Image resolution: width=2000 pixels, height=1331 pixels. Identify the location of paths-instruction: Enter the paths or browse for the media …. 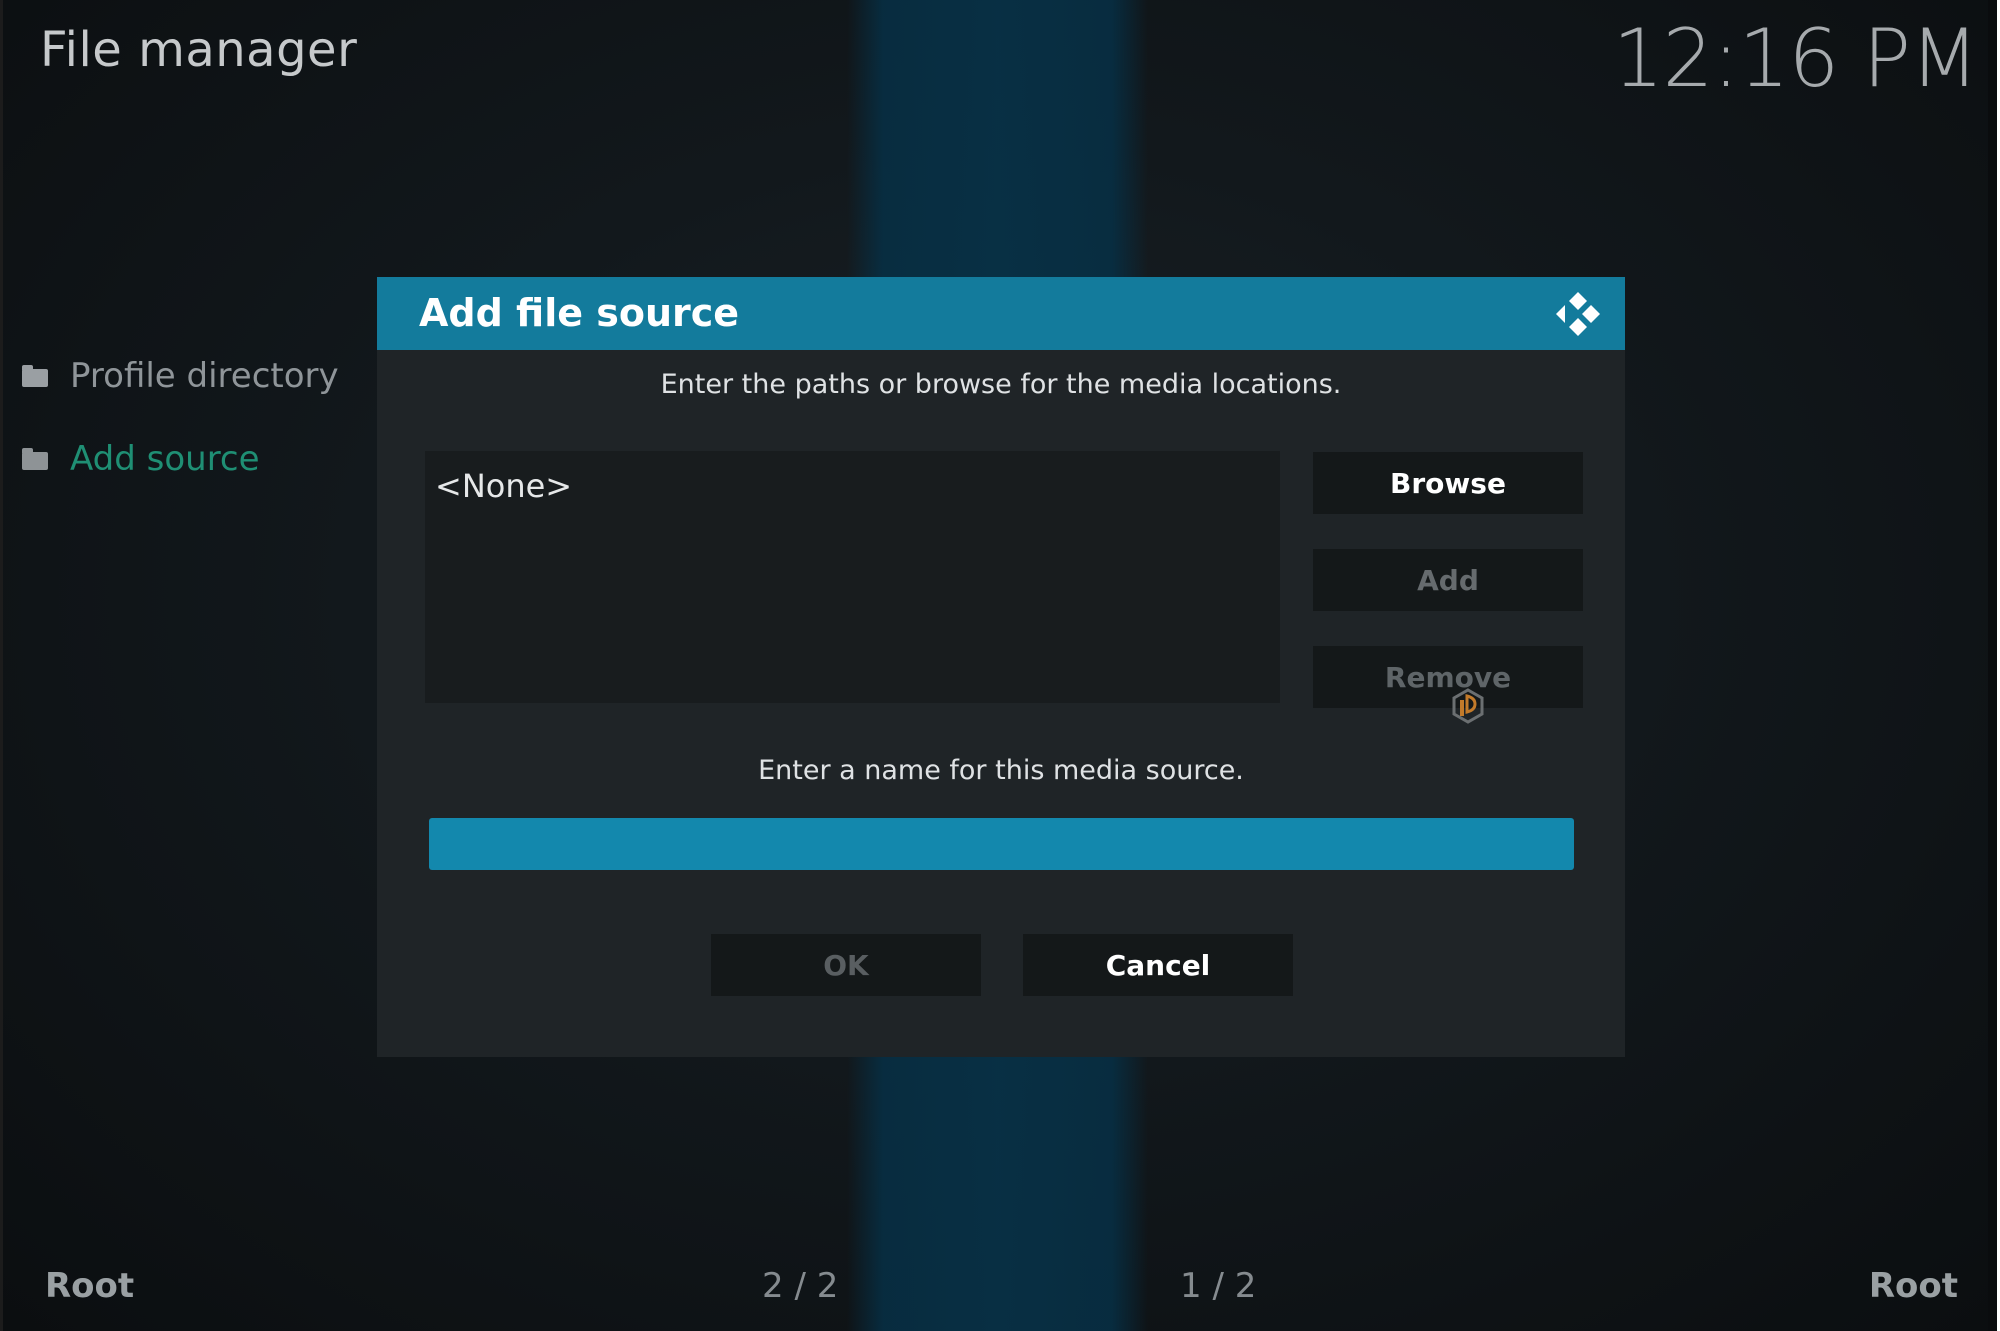
(1001, 384).